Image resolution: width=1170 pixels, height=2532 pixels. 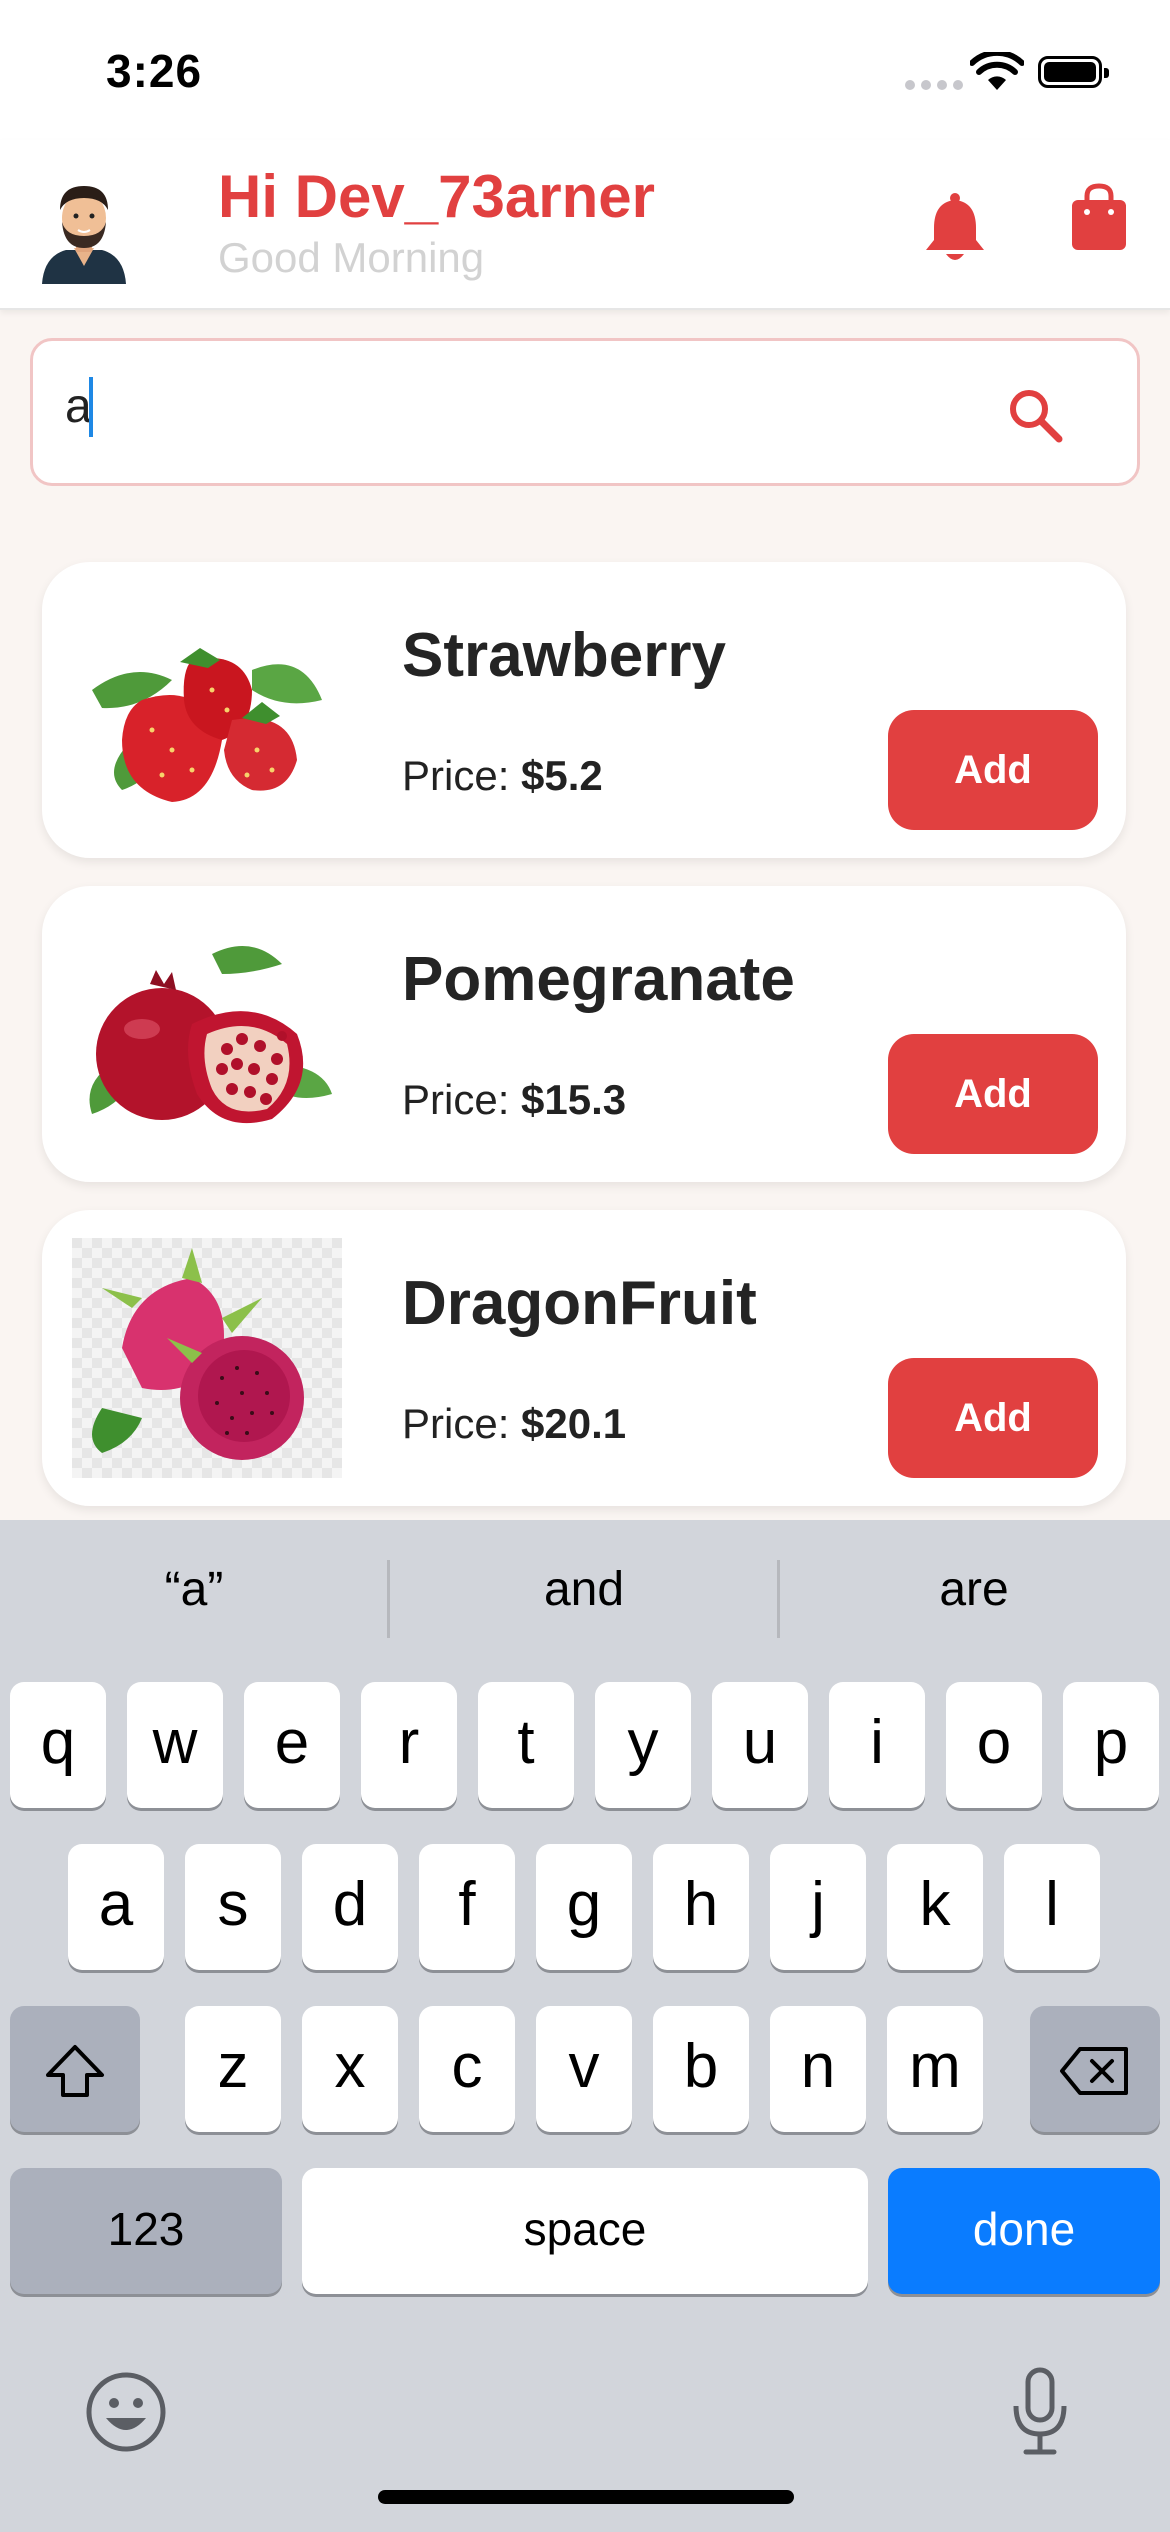 What do you see at coordinates (233, 1907) in the screenshot?
I see `key-s: s` at bounding box center [233, 1907].